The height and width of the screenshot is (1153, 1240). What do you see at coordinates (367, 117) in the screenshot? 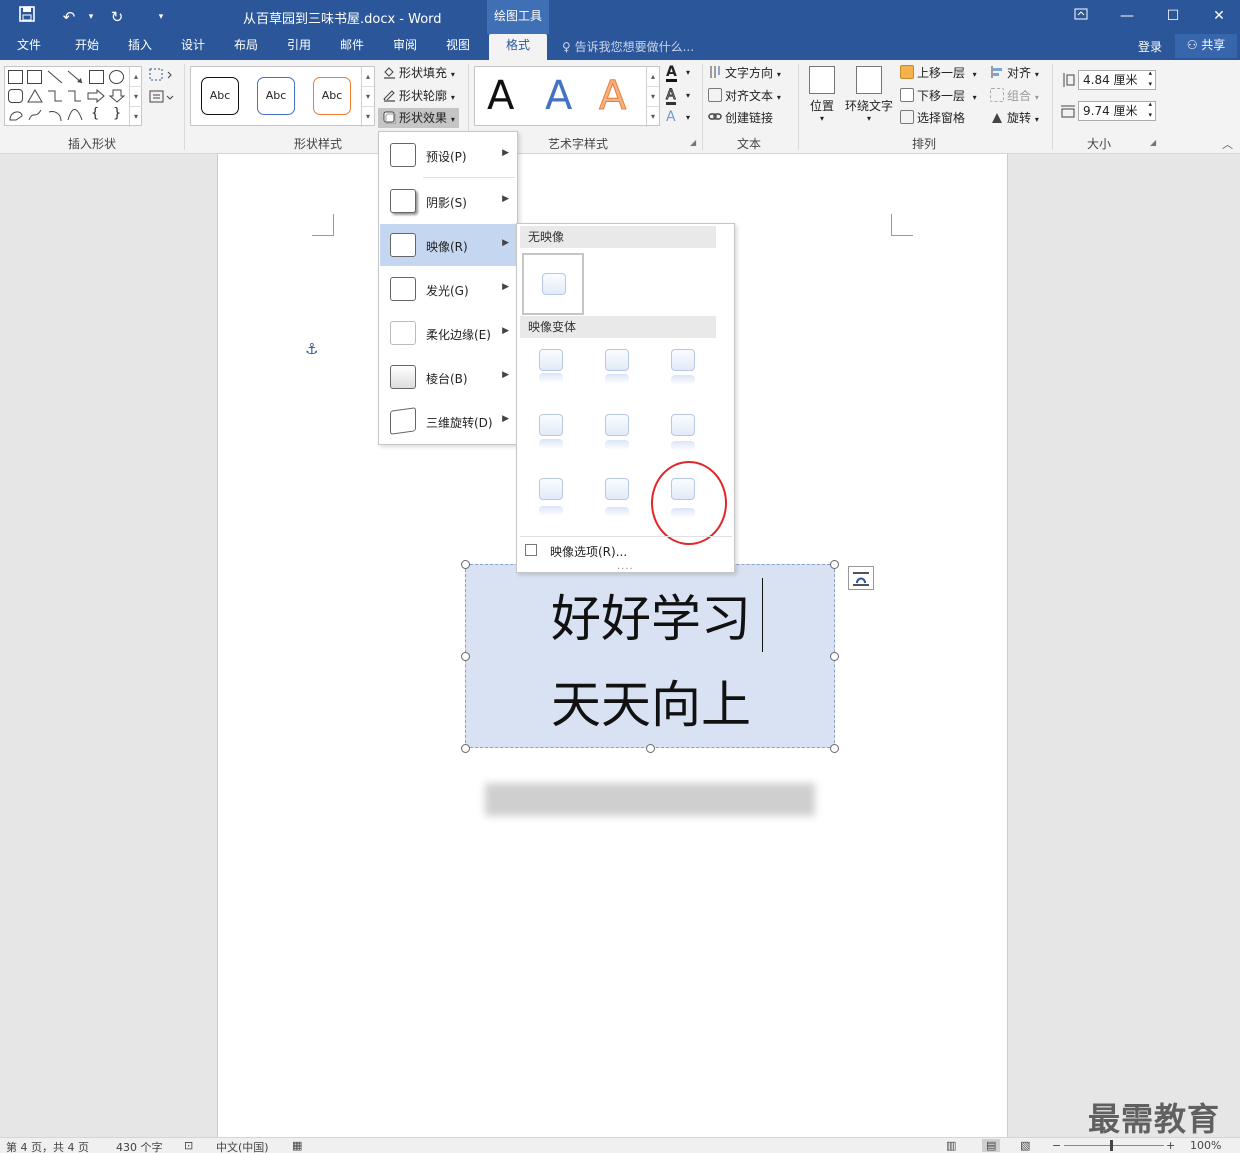
I see `styles-more-icon: ▾` at bounding box center [367, 117].